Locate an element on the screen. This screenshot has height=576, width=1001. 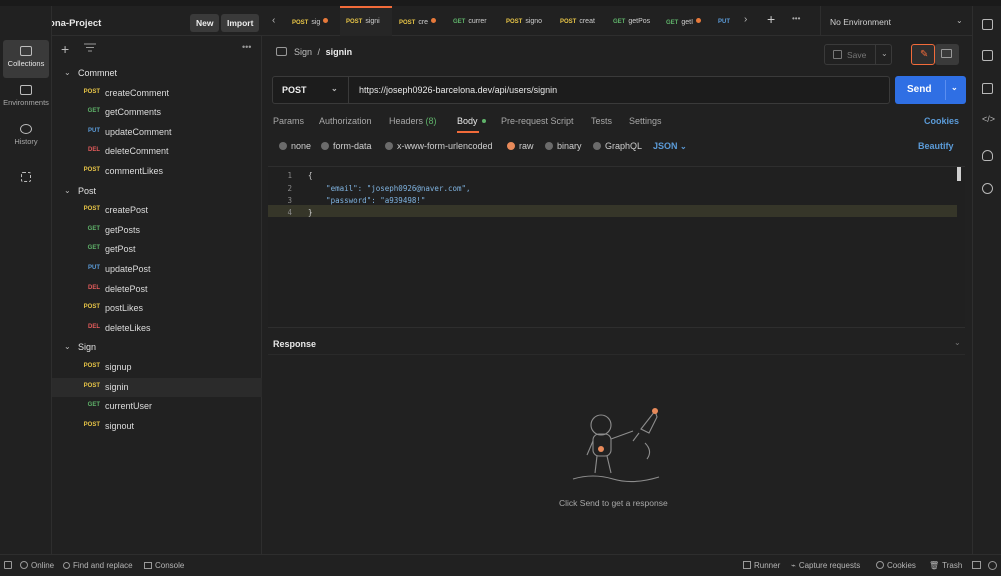
request-item: PUT updatePost is located at coordinates (157, 270).